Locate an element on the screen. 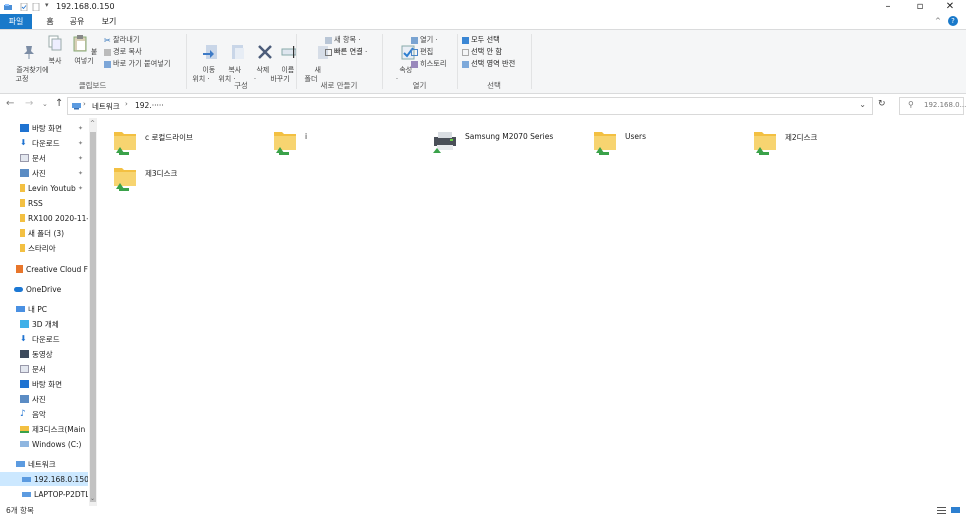 The width and height of the screenshot is (966, 518). select-all-button: 모두 선택 is located at coordinates (481, 40).